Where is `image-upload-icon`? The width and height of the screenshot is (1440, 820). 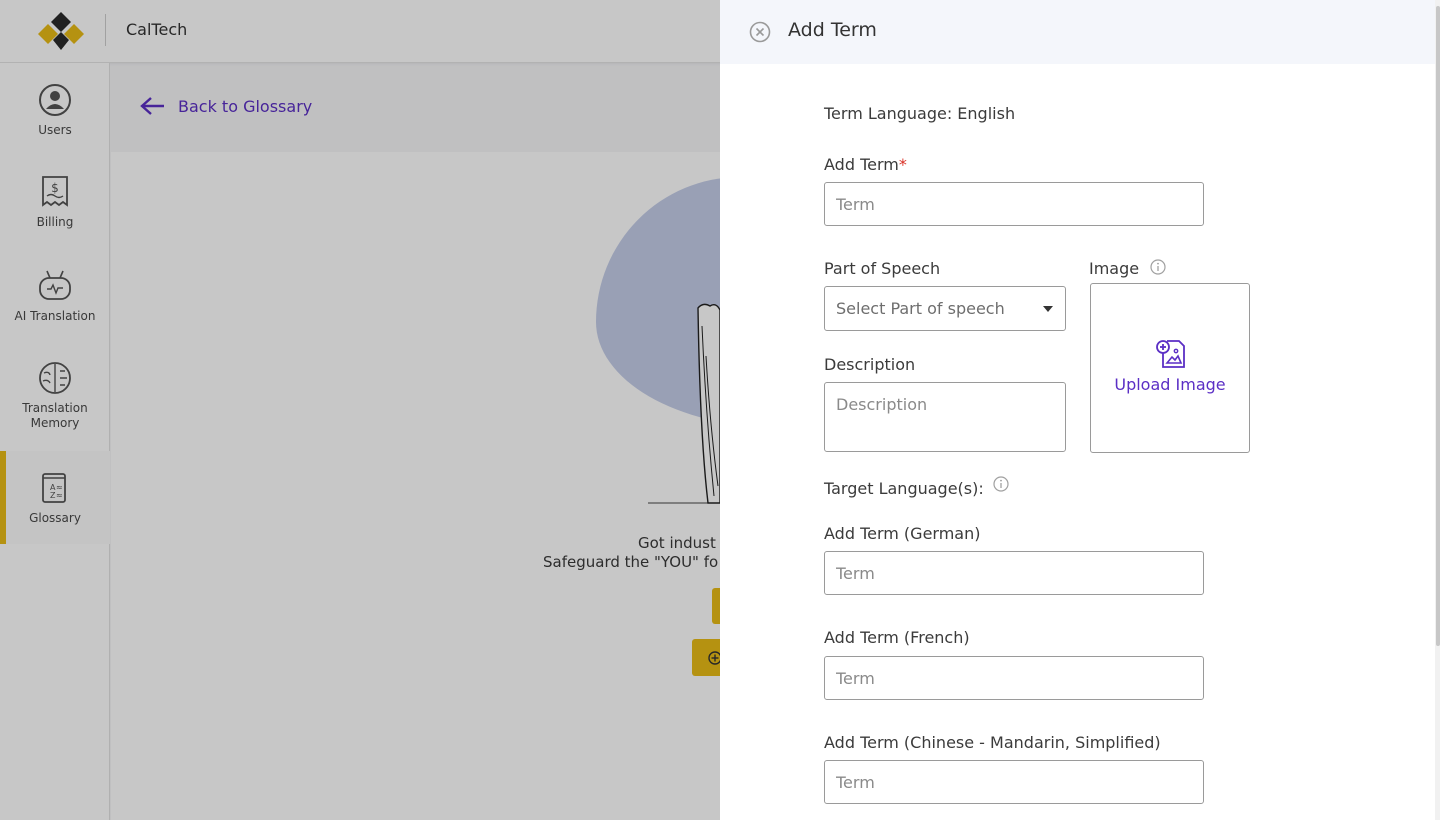 image-upload-icon is located at coordinates (1170, 354).